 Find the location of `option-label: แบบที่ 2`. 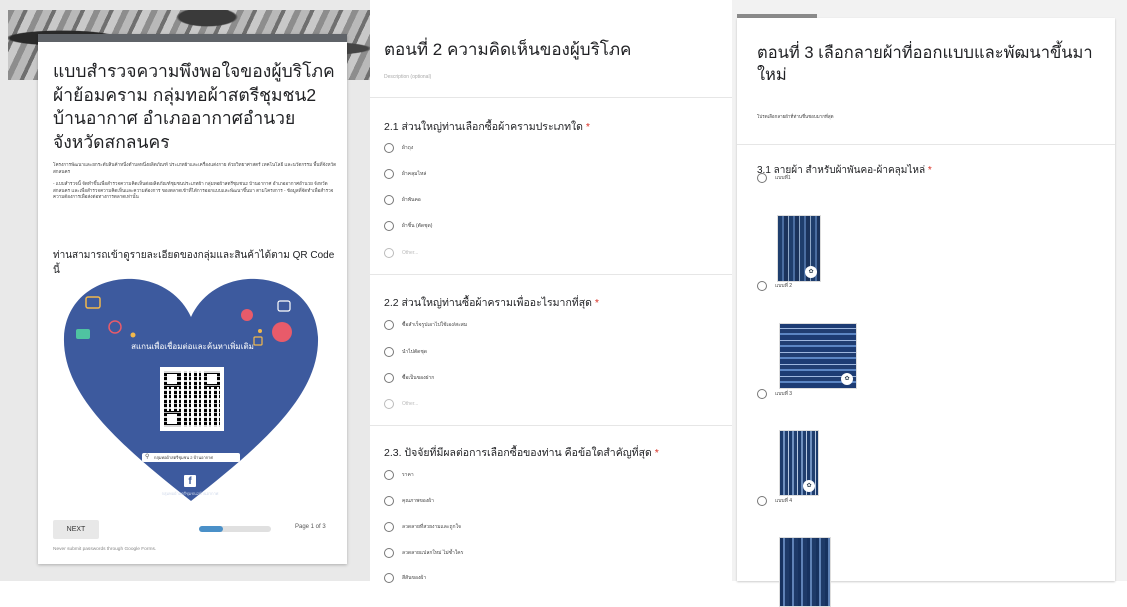

option-label: แบบที่ 2 is located at coordinates (784, 286).